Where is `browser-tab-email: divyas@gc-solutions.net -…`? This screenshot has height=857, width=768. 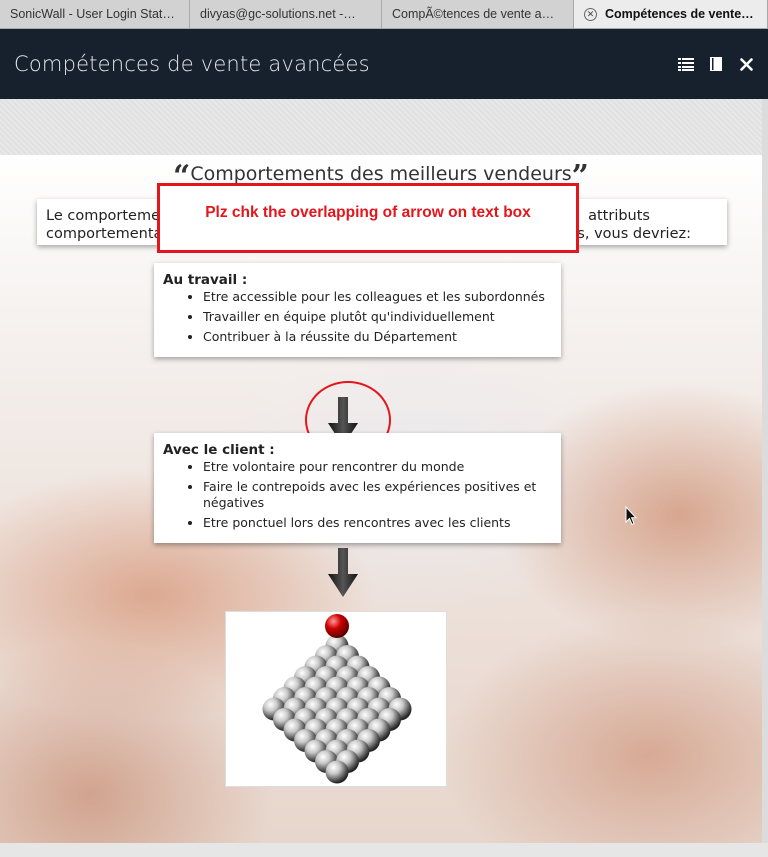 browser-tab-email: divyas@gc-solutions.net -… is located at coordinates (286, 14).